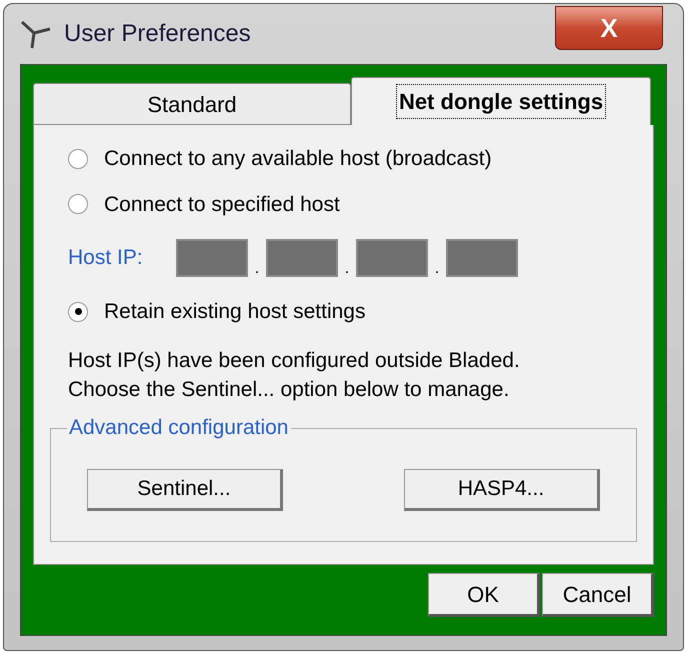  I want to click on radio-label: Connect to any available host (broadcast), so click(298, 159).